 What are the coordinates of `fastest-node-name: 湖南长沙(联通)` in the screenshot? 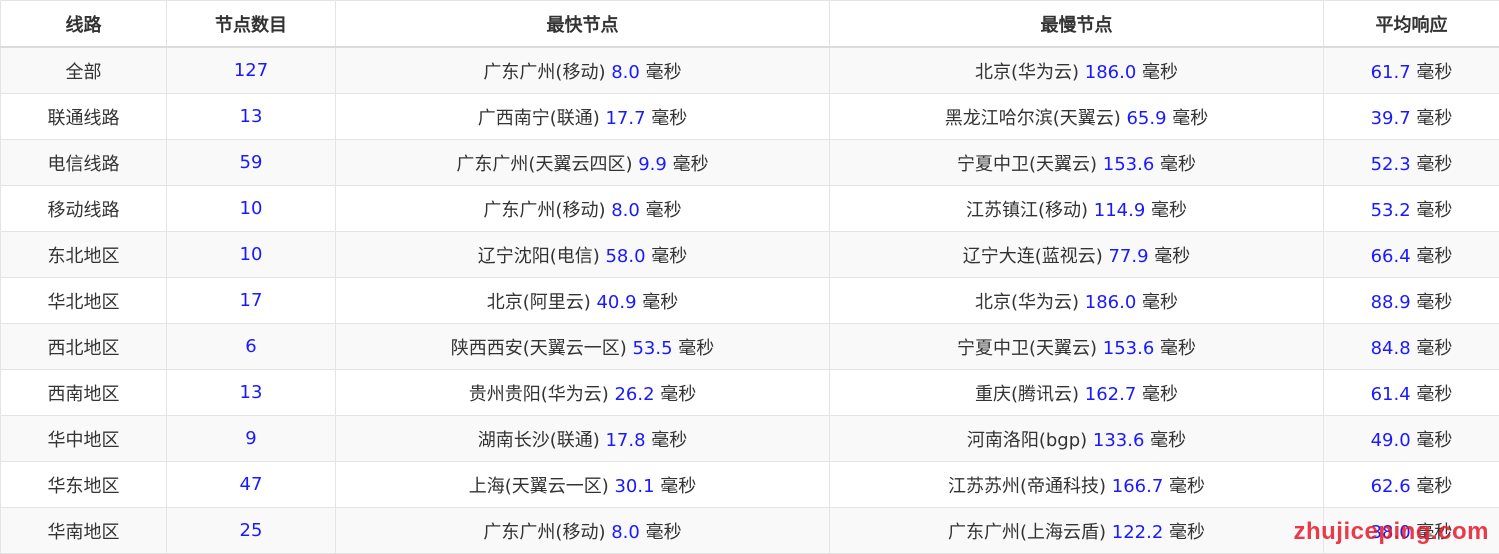 It's located at (539, 440).